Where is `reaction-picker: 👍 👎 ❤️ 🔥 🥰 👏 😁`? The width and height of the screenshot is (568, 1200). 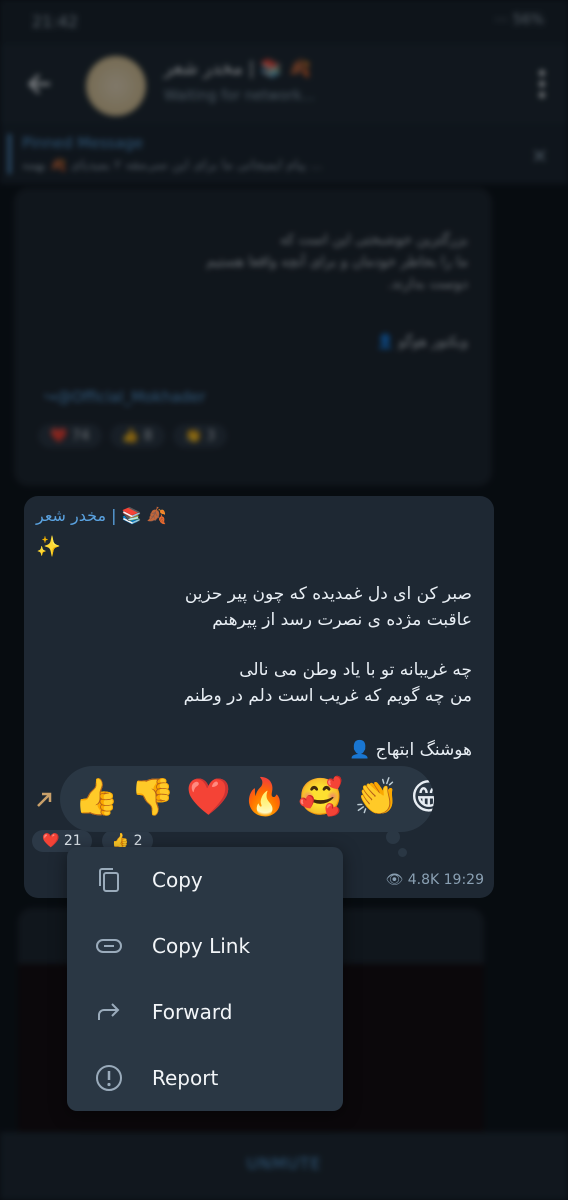 reaction-picker: 👍 👎 ❤️ 🔥 🥰 👏 😁 is located at coordinates (247, 799).